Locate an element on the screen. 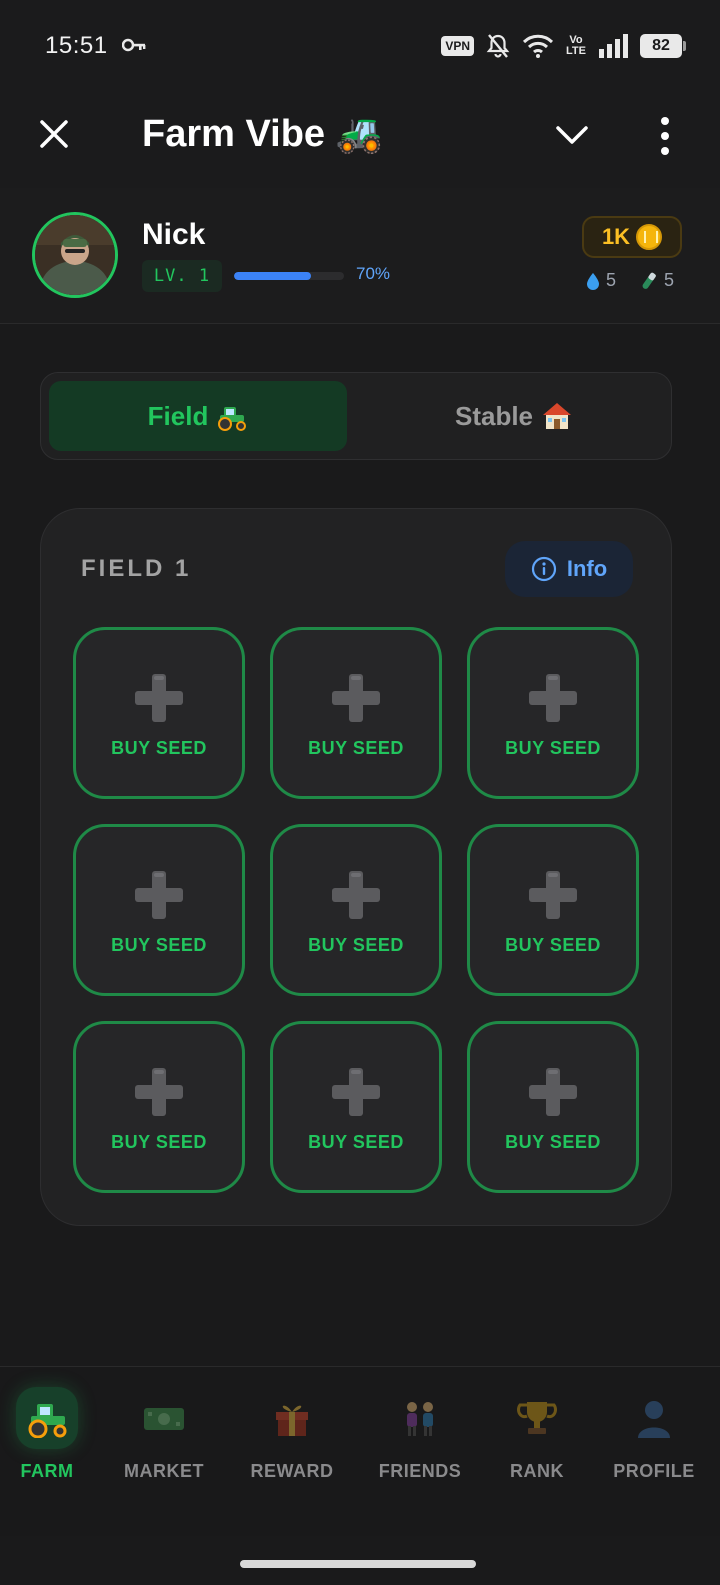 Image resolution: width=720 pixels, height=1585 pixels. nav-market-icon-wrap is located at coordinates (164, 1418).